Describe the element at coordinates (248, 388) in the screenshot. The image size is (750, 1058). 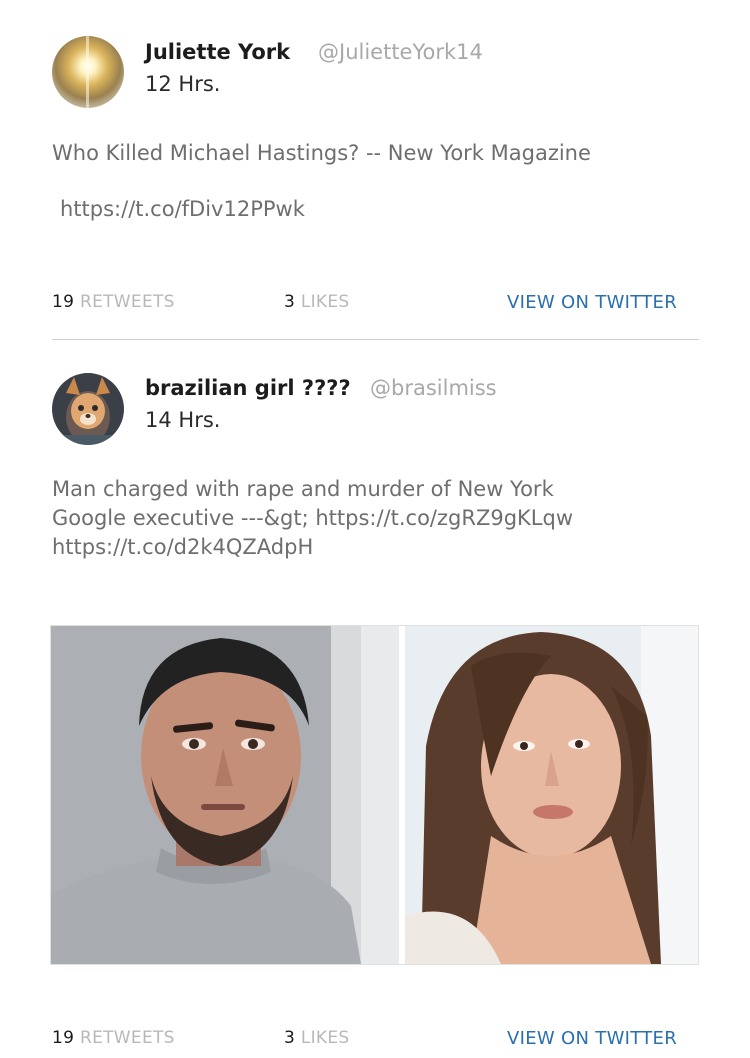
I see `user-name: brazilian girl ????` at that location.